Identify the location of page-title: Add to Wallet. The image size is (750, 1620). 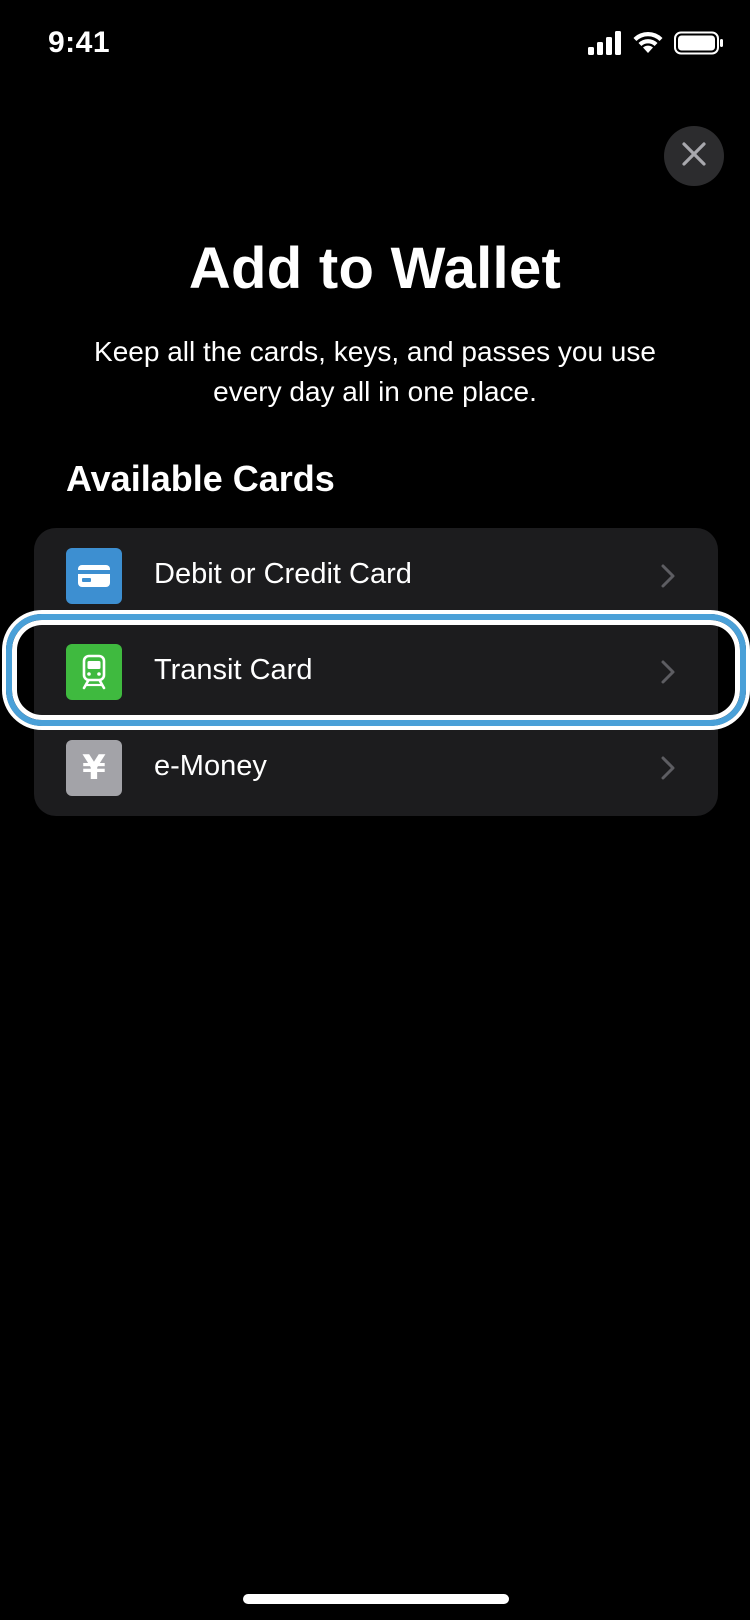
(375, 268).